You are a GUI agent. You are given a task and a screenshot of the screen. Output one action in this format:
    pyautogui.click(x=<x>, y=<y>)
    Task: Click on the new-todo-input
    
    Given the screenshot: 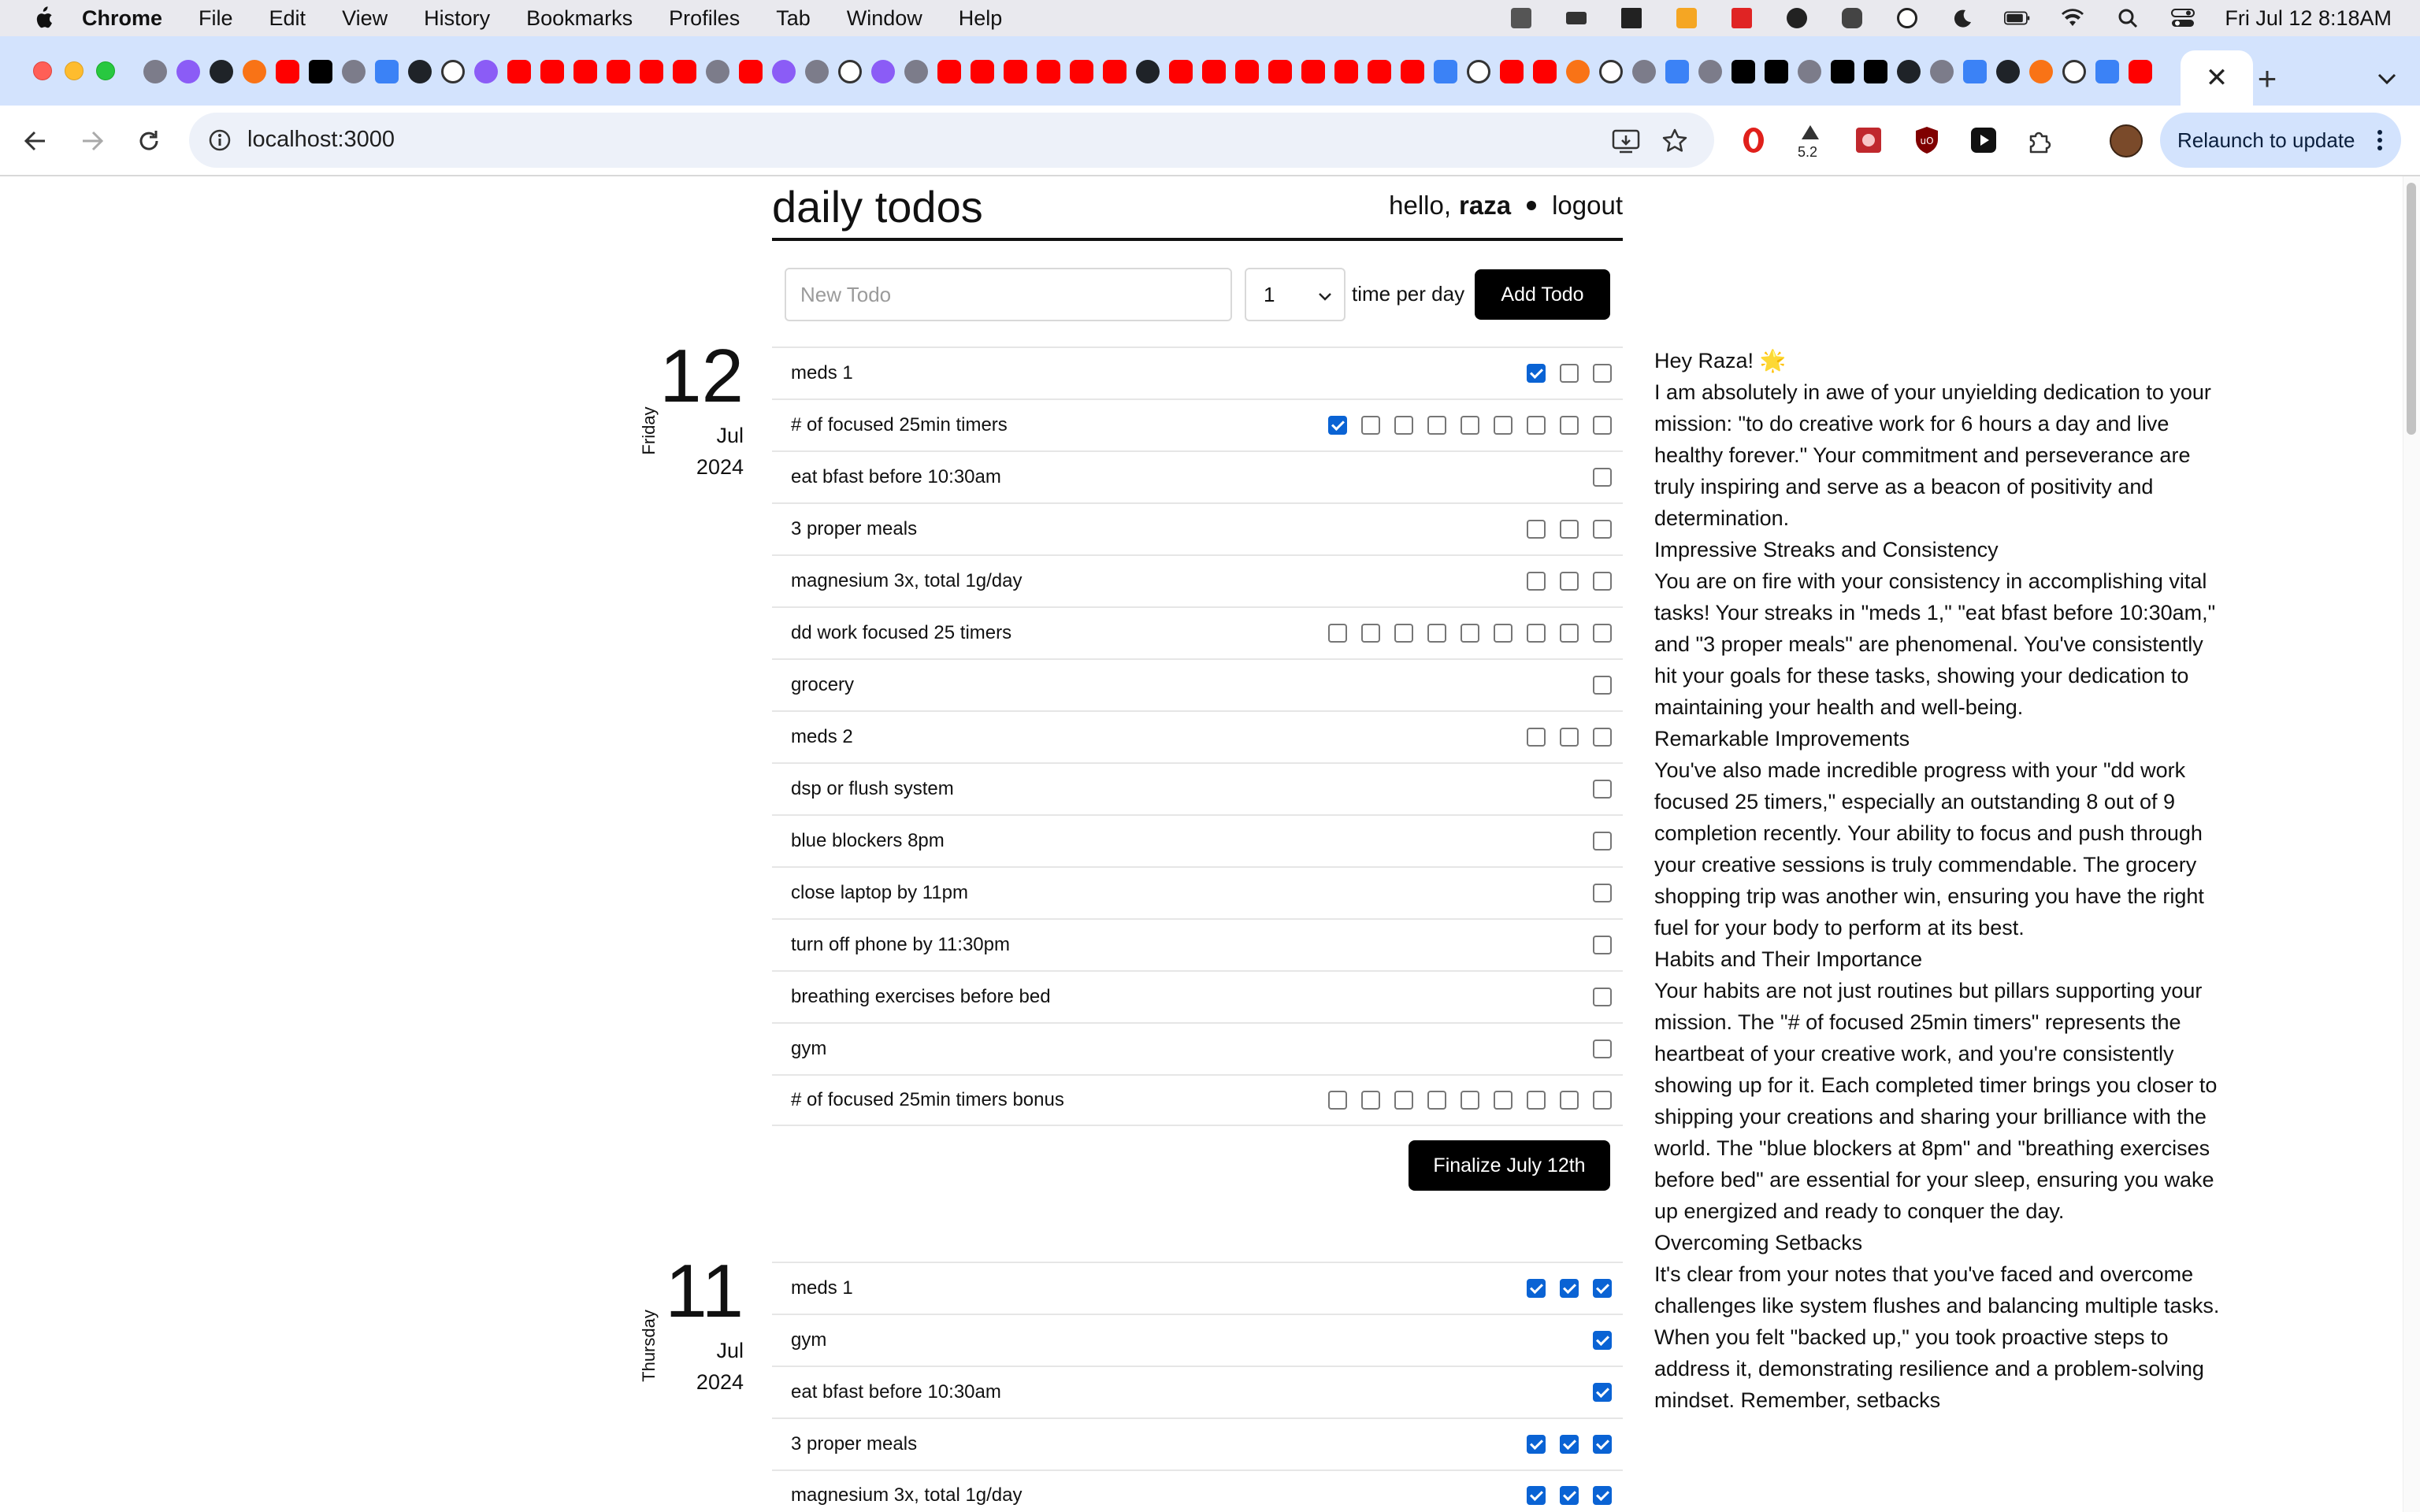 What is the action you would take?
    pyautogui.click(x=1008, y=294)
    